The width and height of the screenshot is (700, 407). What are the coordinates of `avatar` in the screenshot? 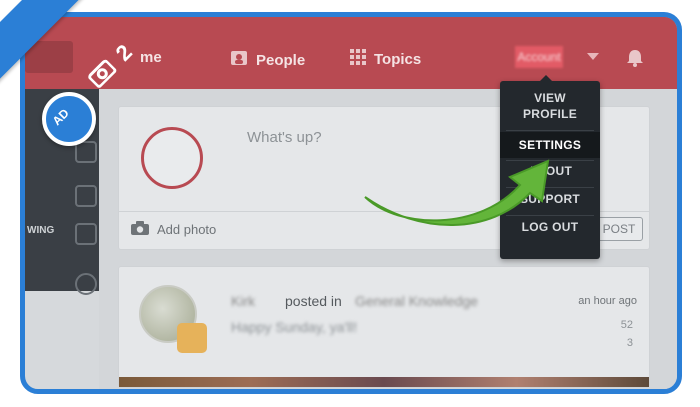 It's located at (172, 158).